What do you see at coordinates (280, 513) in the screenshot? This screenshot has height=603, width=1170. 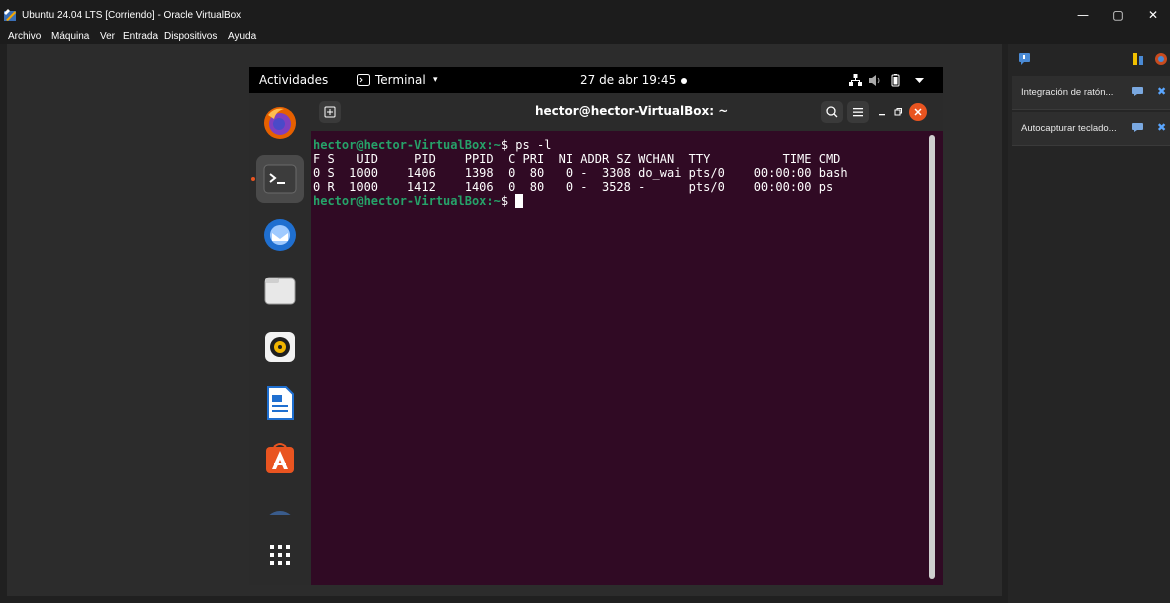 I see `disc-icon` at bounding box center [280, 513].